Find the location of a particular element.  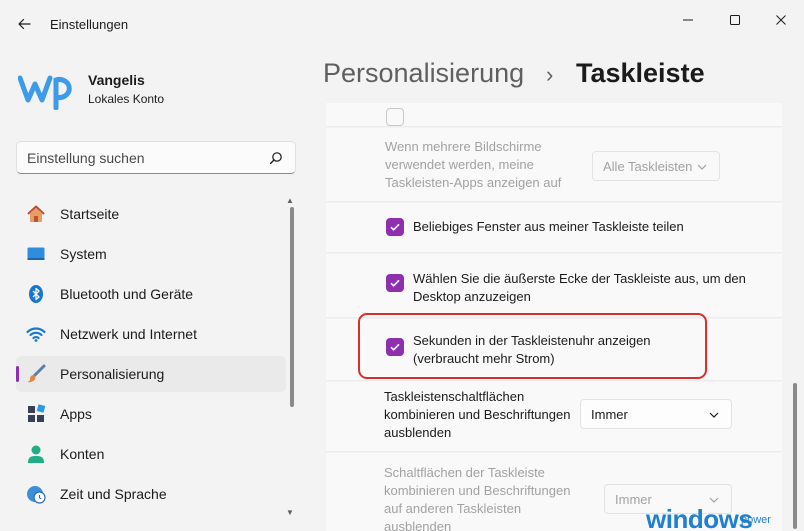

home-icon is located at coordinates (36, 213).